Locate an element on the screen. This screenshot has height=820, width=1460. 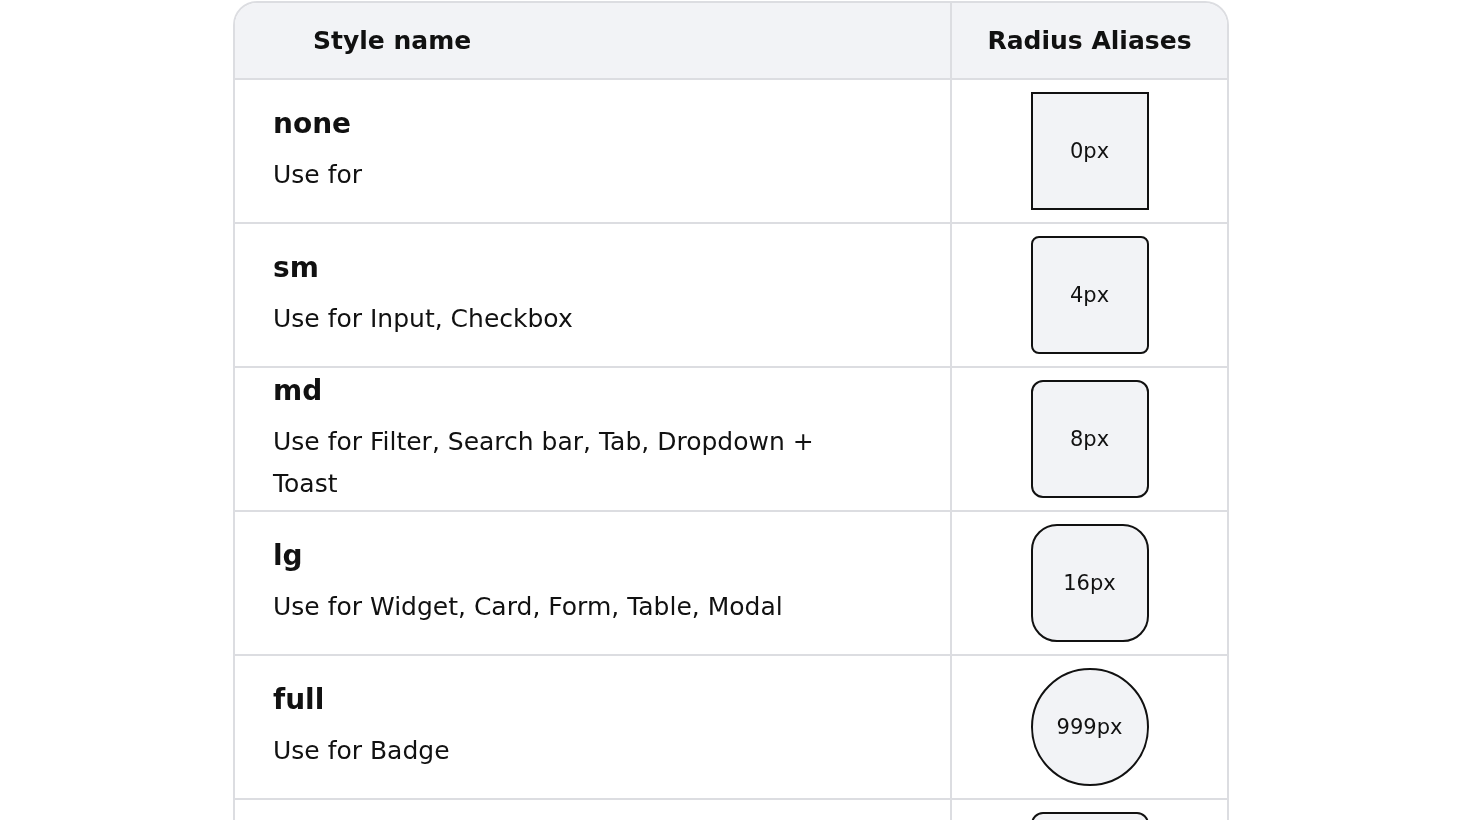
style-name: none is located at coordinates (313, 124).